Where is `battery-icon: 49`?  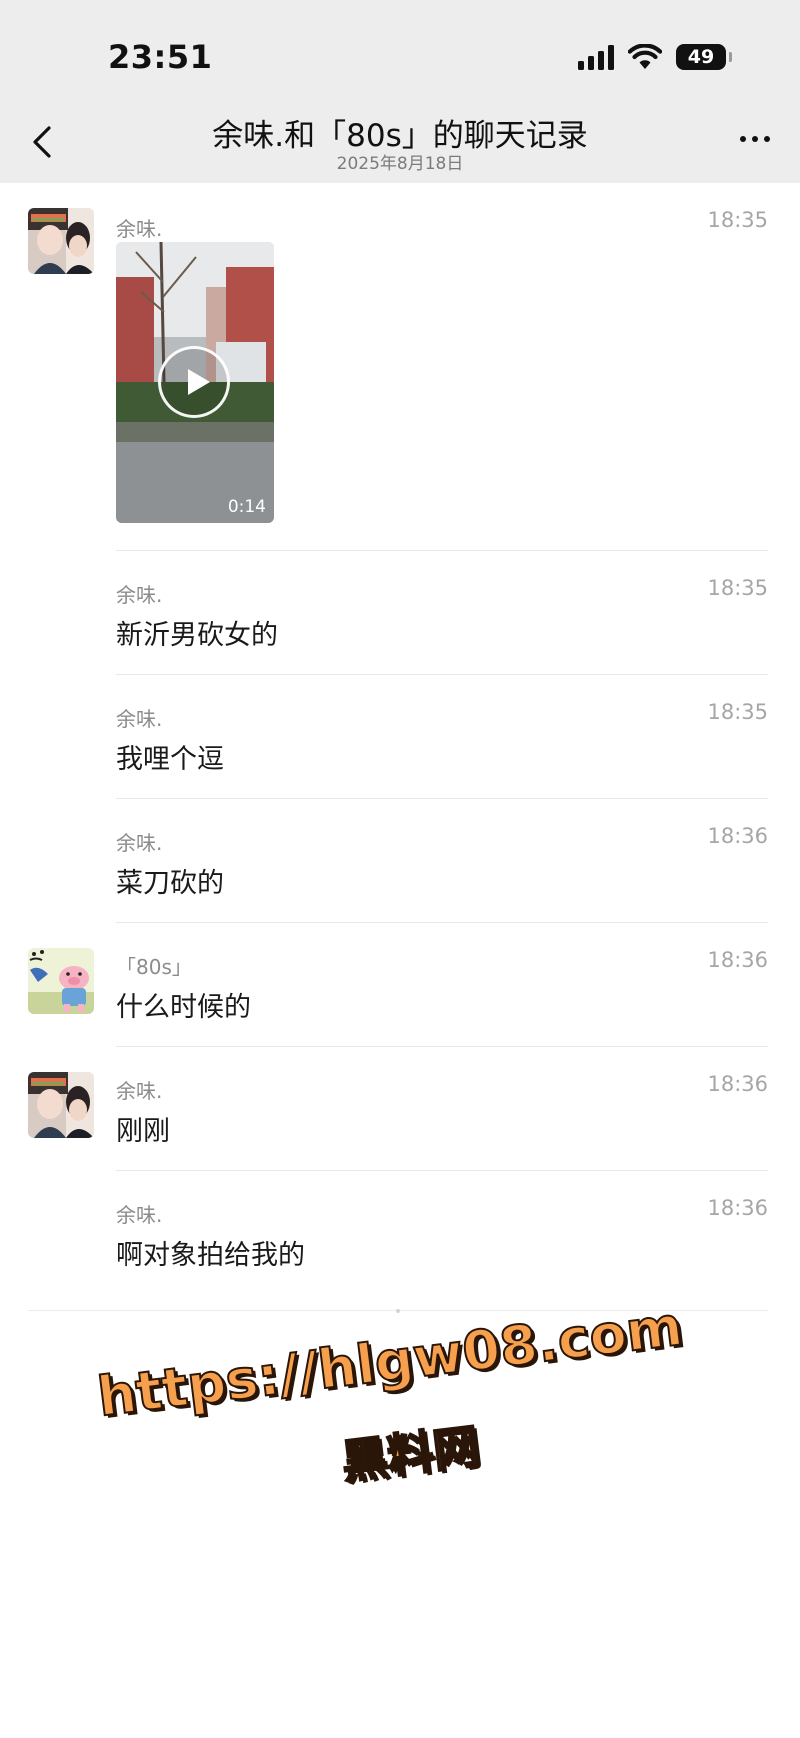 battery-icon: 49 is located at coordinates (704, 57).